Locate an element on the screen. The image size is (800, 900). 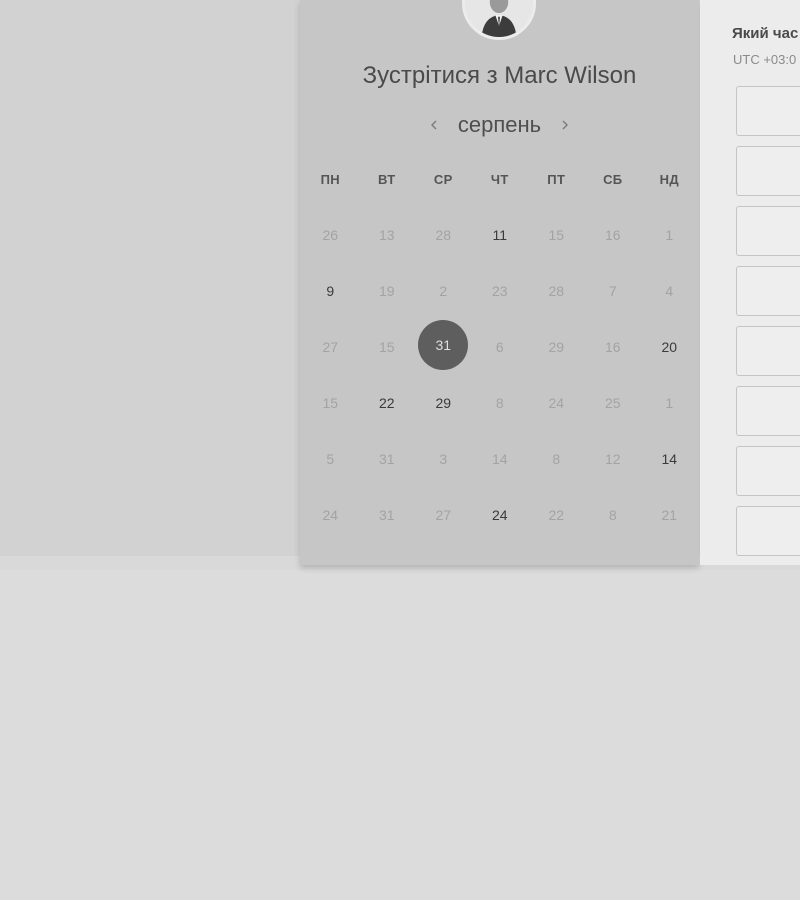
available-day: 22 is located at coordinates (387, 403).